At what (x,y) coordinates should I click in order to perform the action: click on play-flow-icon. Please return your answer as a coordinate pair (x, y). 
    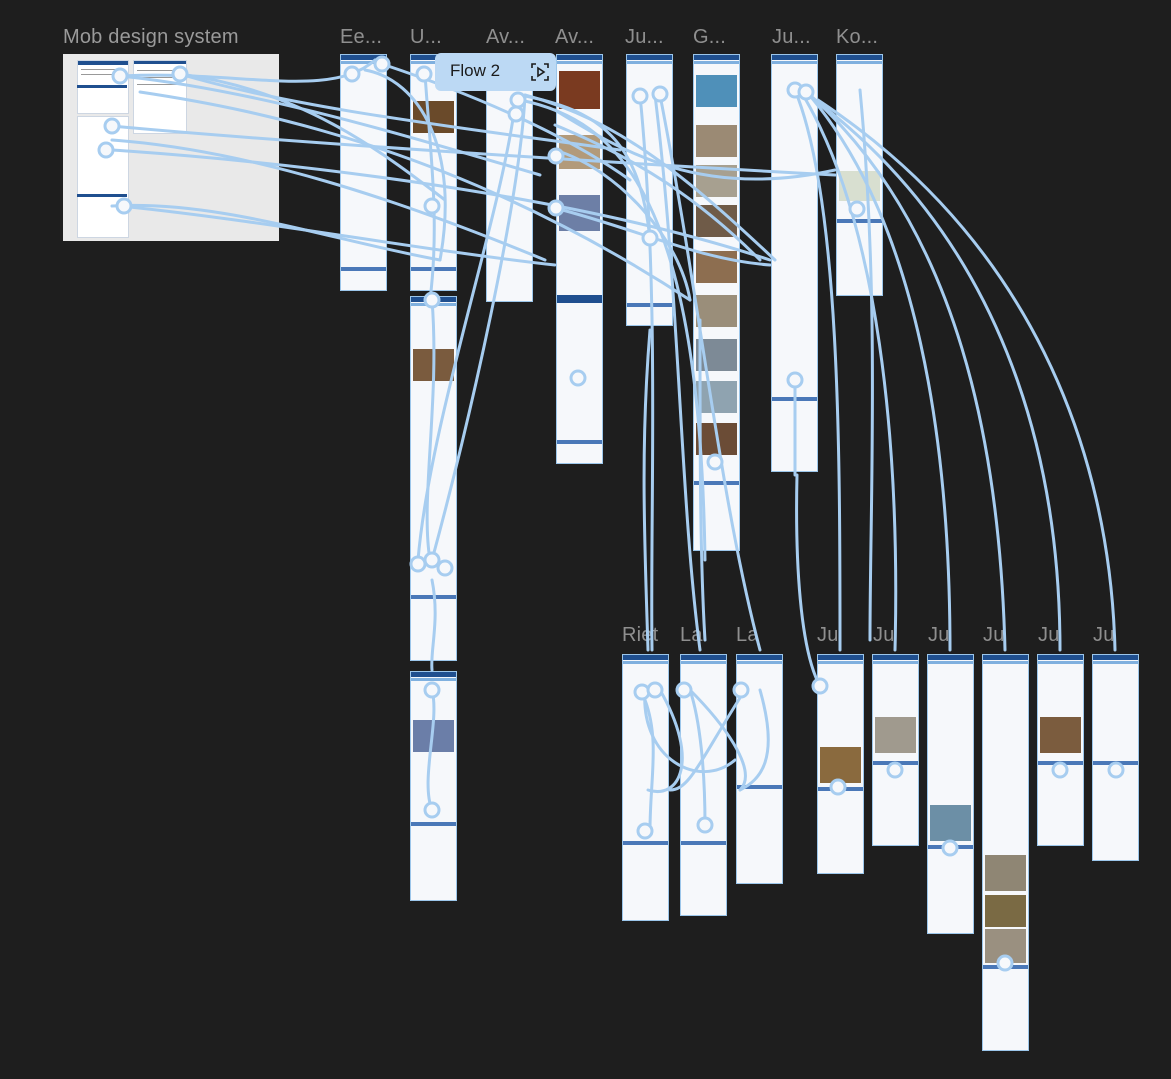
    Looking at the image, I should click on (540, 74).